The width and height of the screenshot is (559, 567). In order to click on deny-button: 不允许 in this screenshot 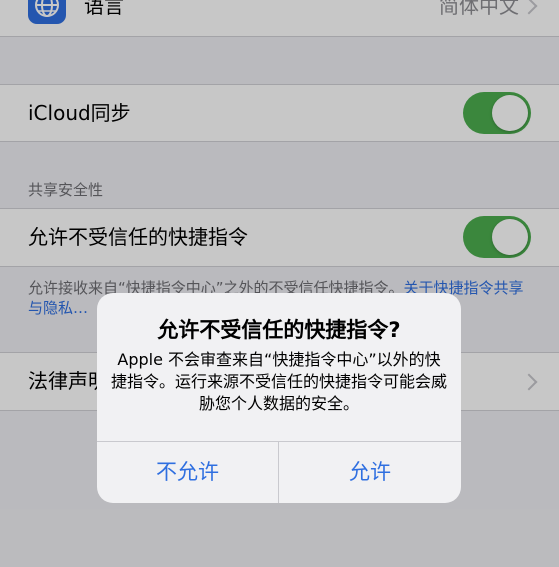, I will do `click(187, 472)`.